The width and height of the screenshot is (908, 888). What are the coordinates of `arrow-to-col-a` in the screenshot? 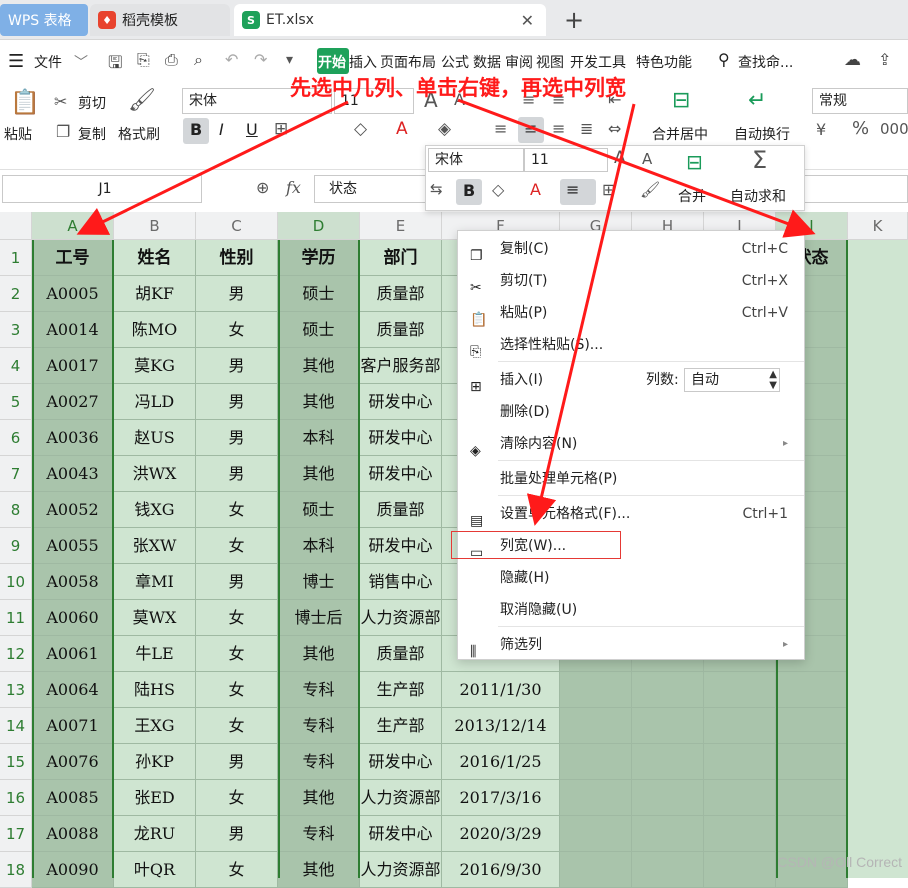 It's located at (212, 167).